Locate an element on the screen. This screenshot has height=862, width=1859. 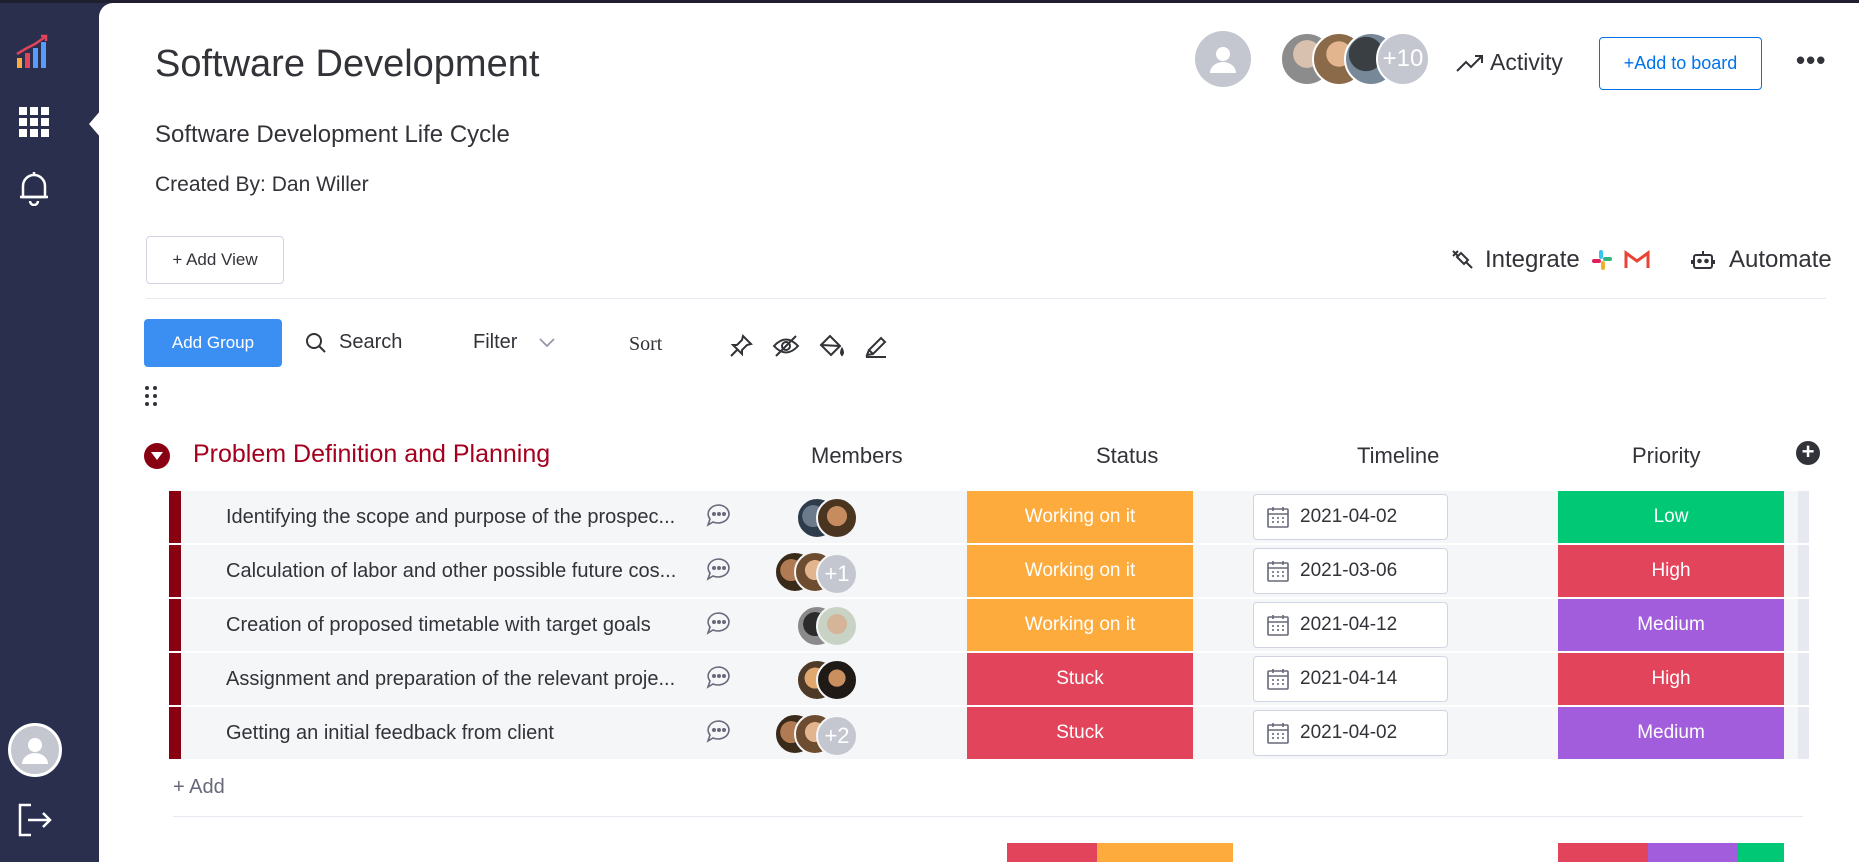
integrate-button: Integrate is located at coordinates (1549, 260).